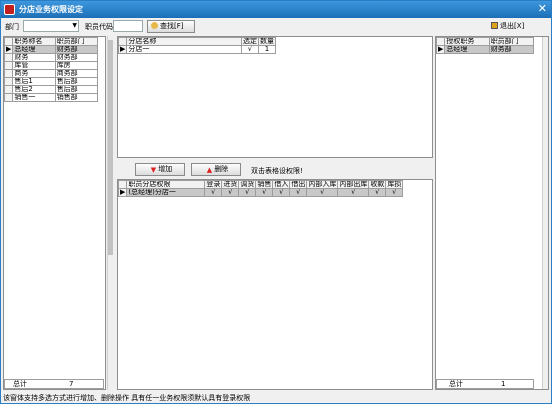 This screenshot has height=404, width=552. Describe the element at coordinates (545, 213) in the screenshot. I see `right-scrollbar` at that location.